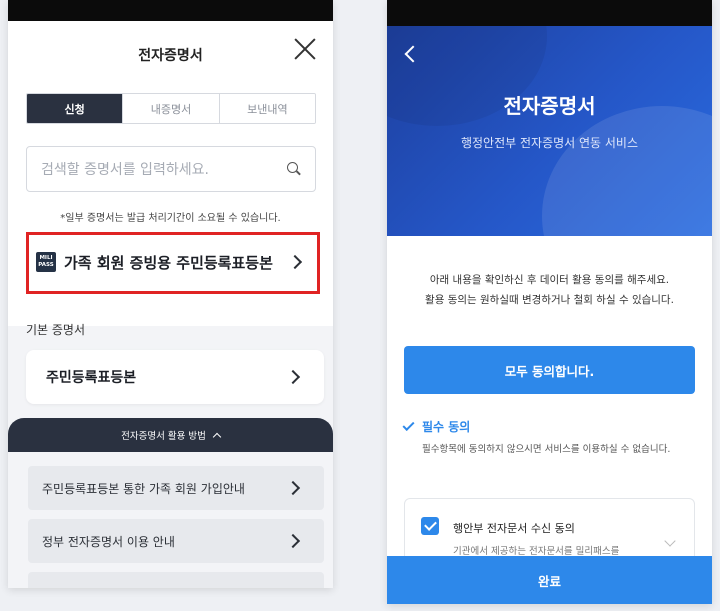  Describe the element at coordinates (627, 171) in the screenshot. I see `hero-decoration` at that location.